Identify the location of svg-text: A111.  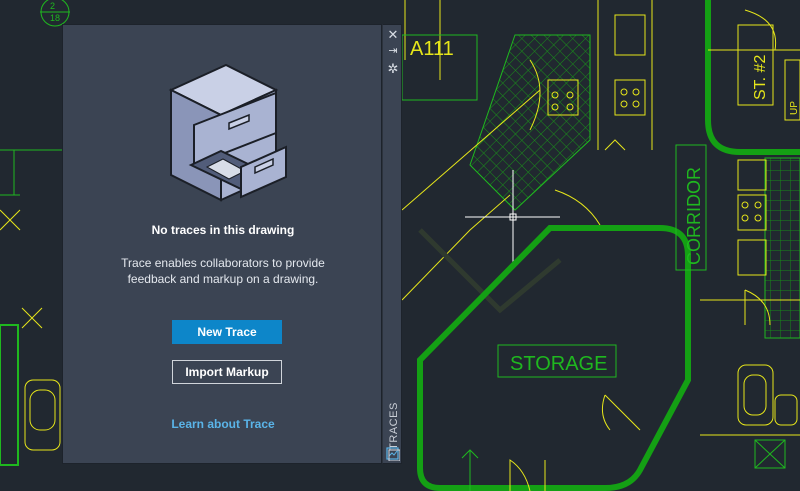
(432, 49).